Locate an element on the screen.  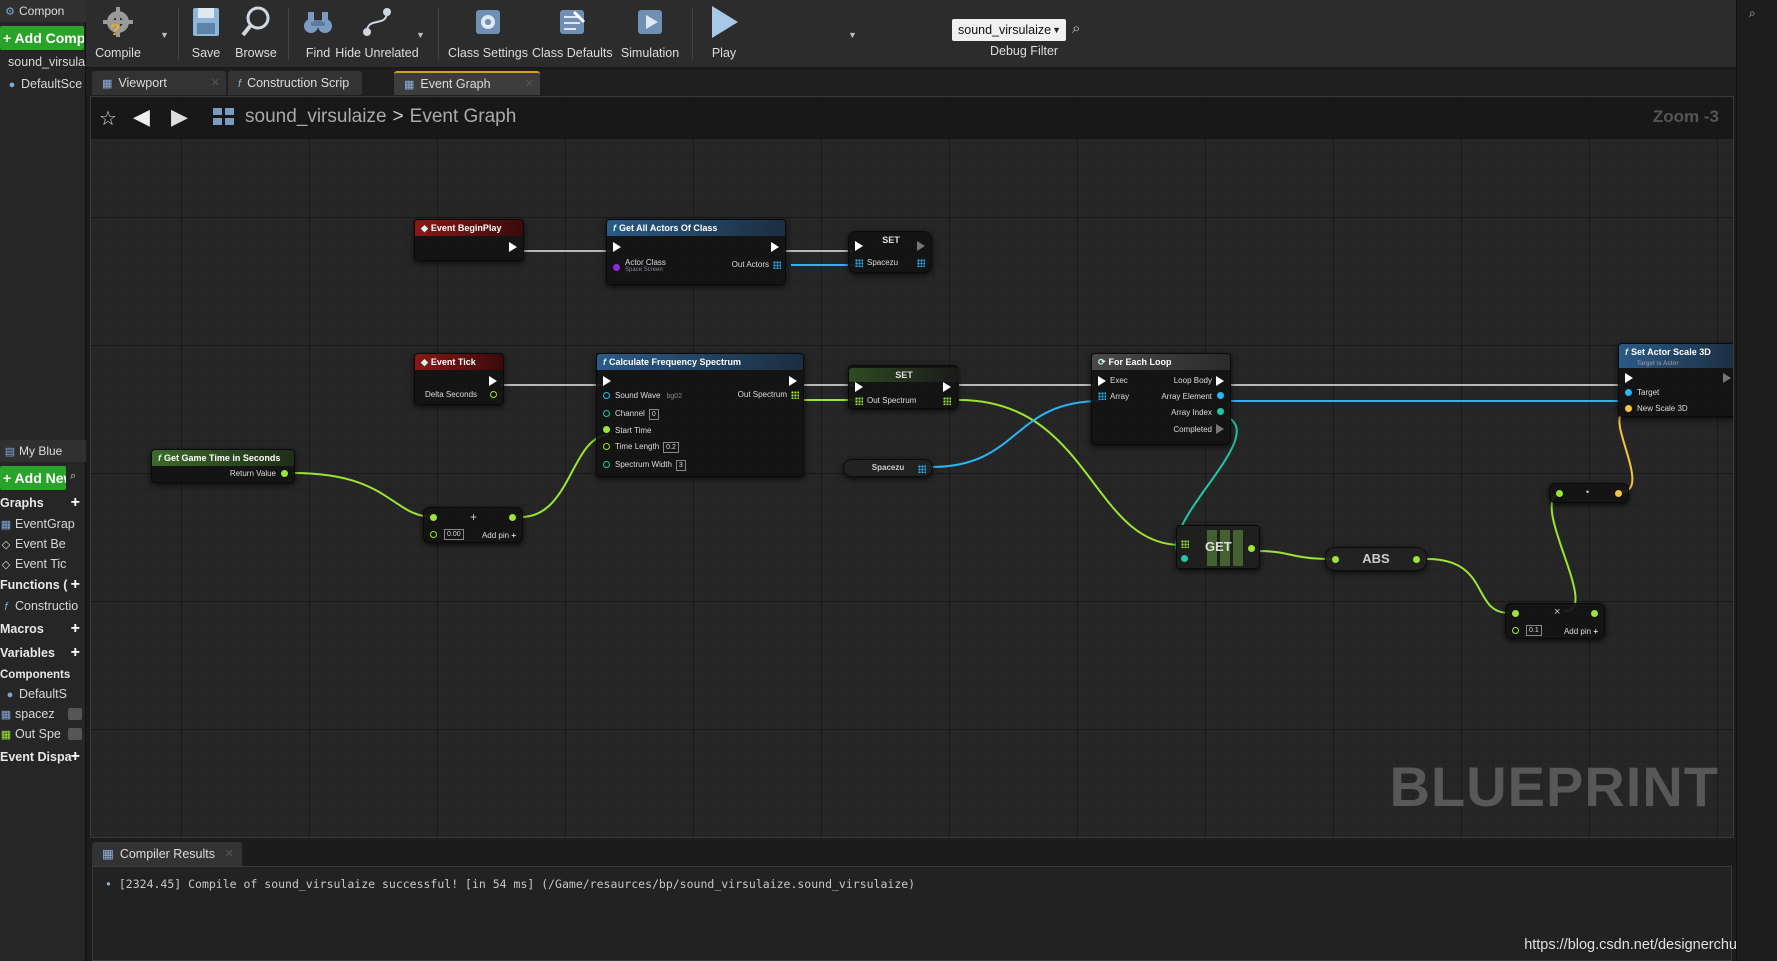
play-button: Play is located at coordinates (724, 34).